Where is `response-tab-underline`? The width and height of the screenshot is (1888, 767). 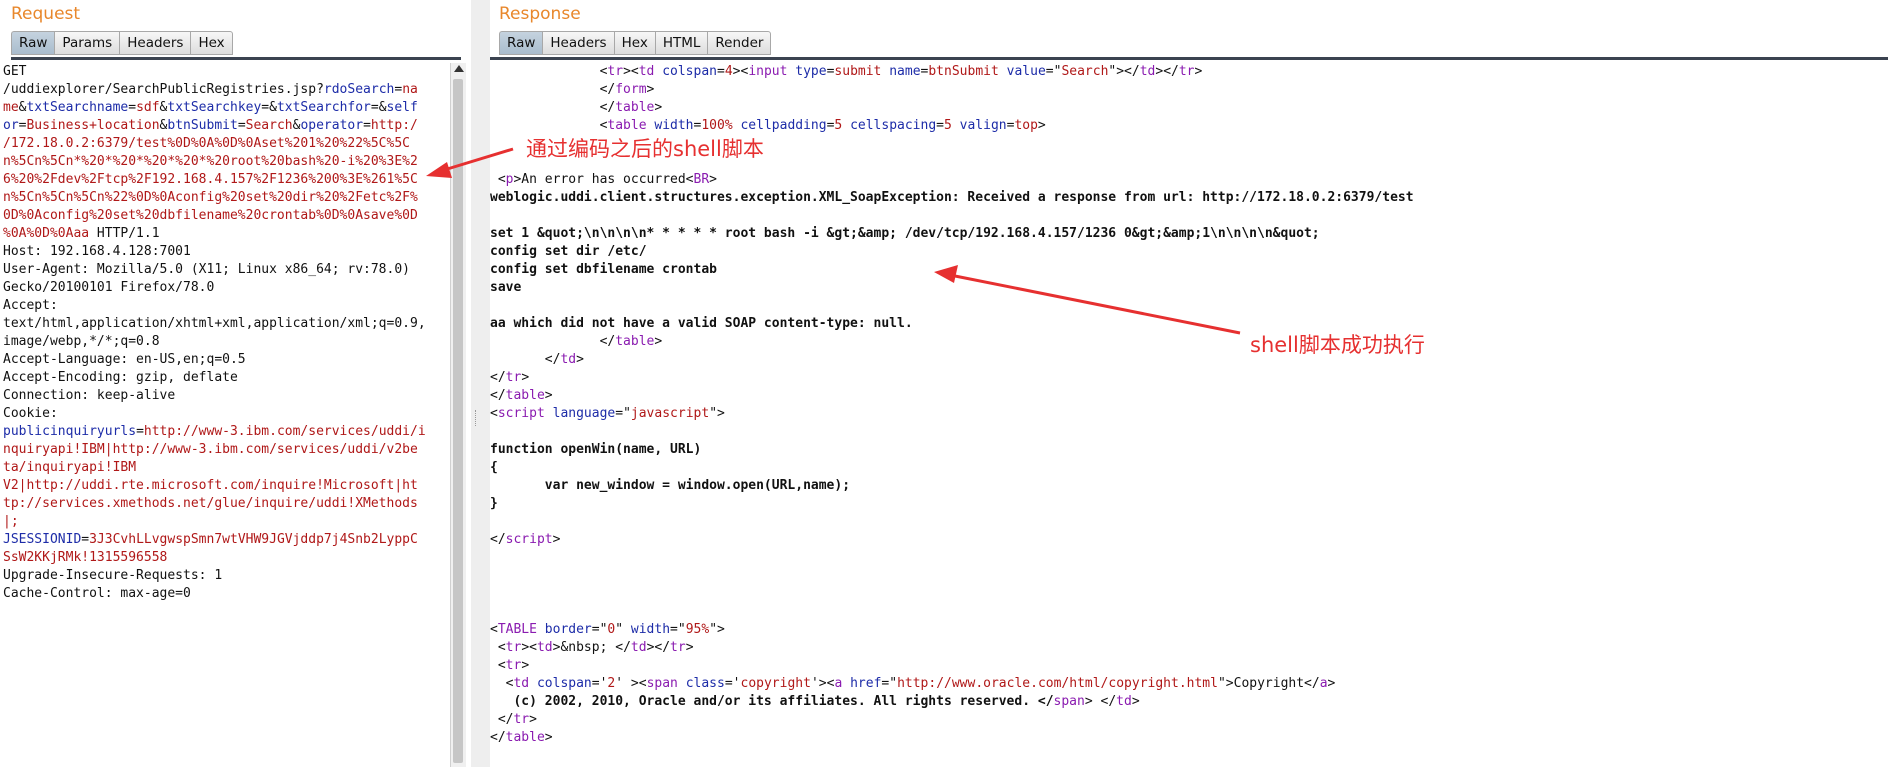
response-tab-underline is located at coordinates (1189, 58).